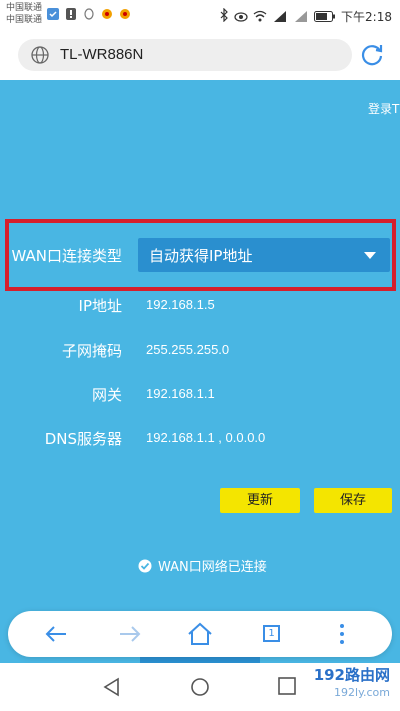  I want to click on gateway-label: 网关, so click(106, 395).